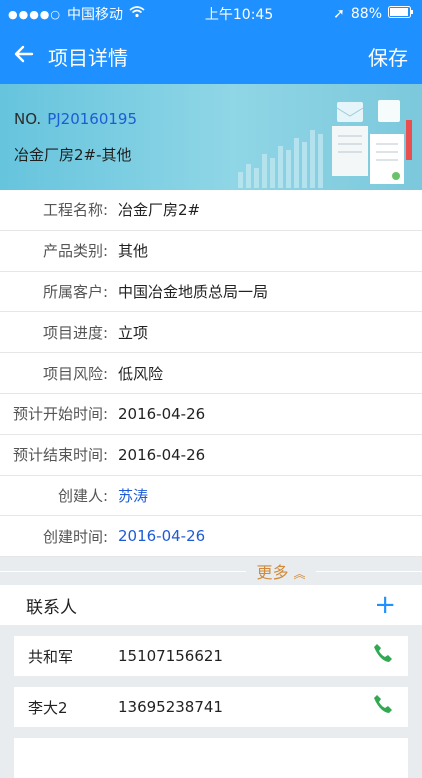 This screenshot has width=422, height=778. What do you see at coordinates (24, 56) in the screenshot?
I see `back-arrow-icon` at bounding box center [24, 56].